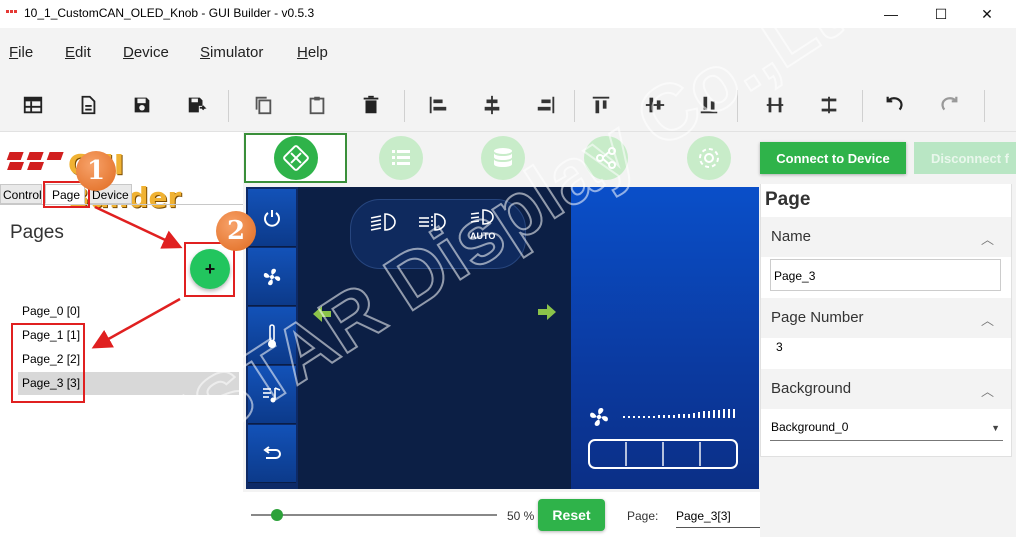 The height and width of the screenshot is (537, 1016). What do you see at coordinates (886, 237) in the screenshot?
I see `name-section: Name ︿` at bounding box center [886, 237].